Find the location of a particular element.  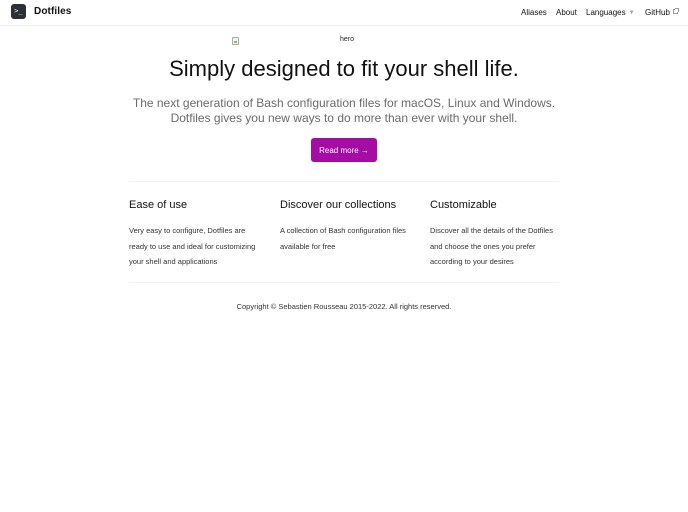

nav-link-github-label: GitHub is located at coordinates (657, 12).